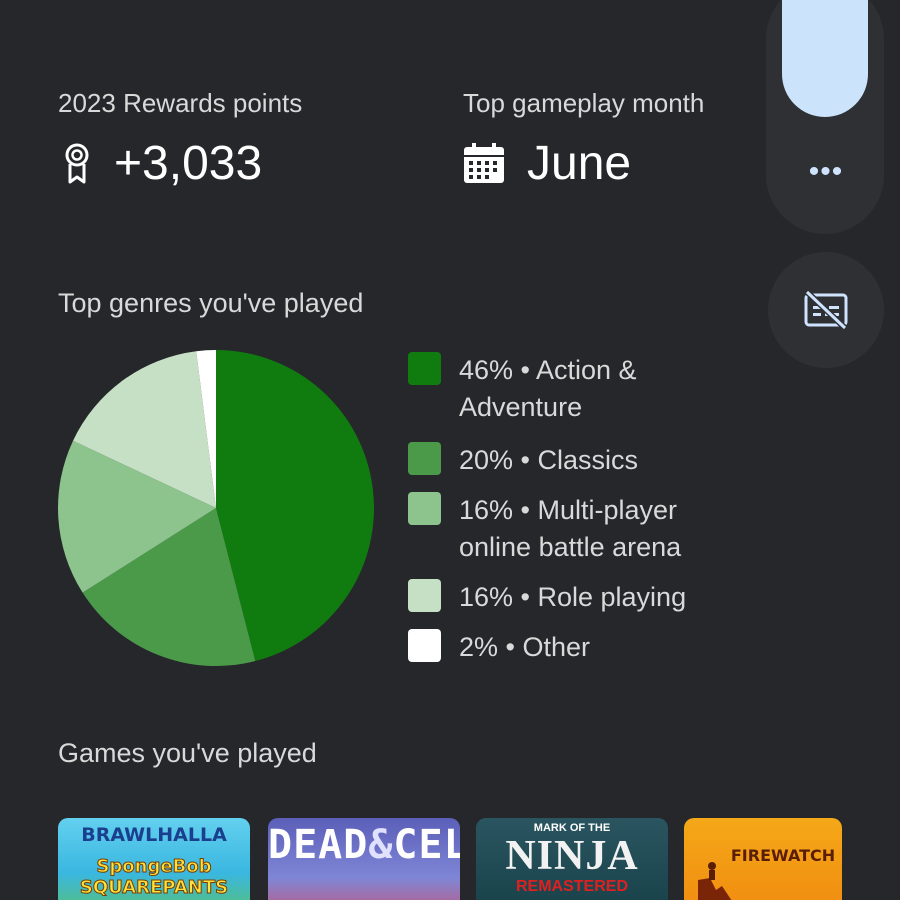 This screenshot has width=900, height=900. I want to click on game-tile-dead-cells: DEAD&CELLS, so click(364, 859).